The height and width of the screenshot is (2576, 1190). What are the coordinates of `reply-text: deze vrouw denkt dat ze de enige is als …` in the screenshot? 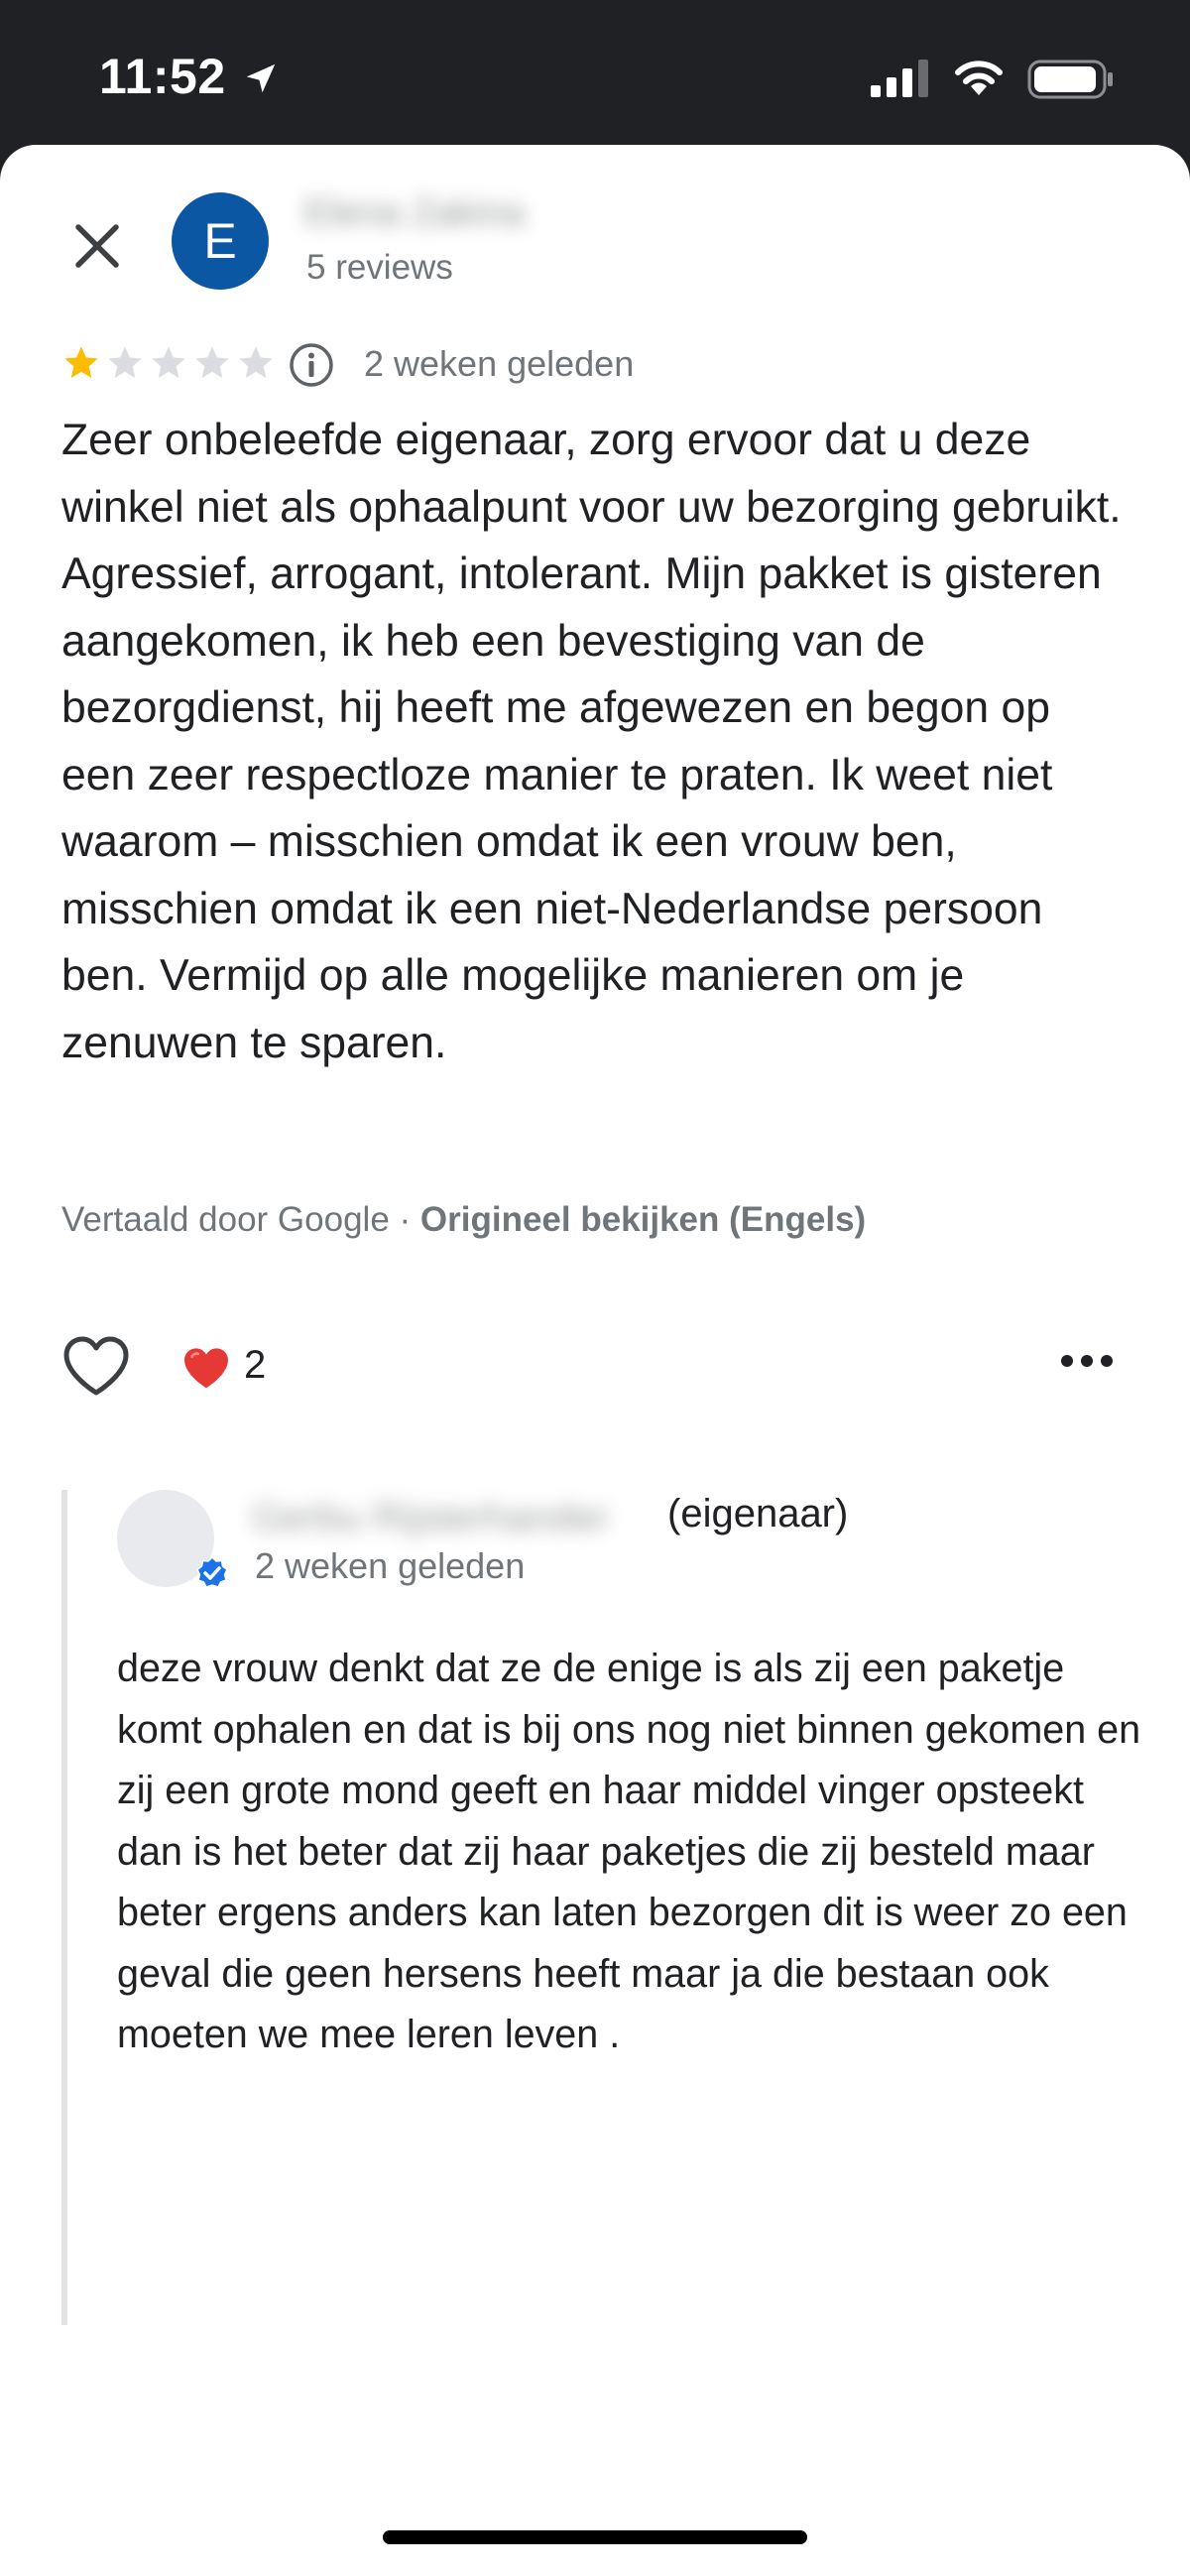 It's located at (629, 1851).